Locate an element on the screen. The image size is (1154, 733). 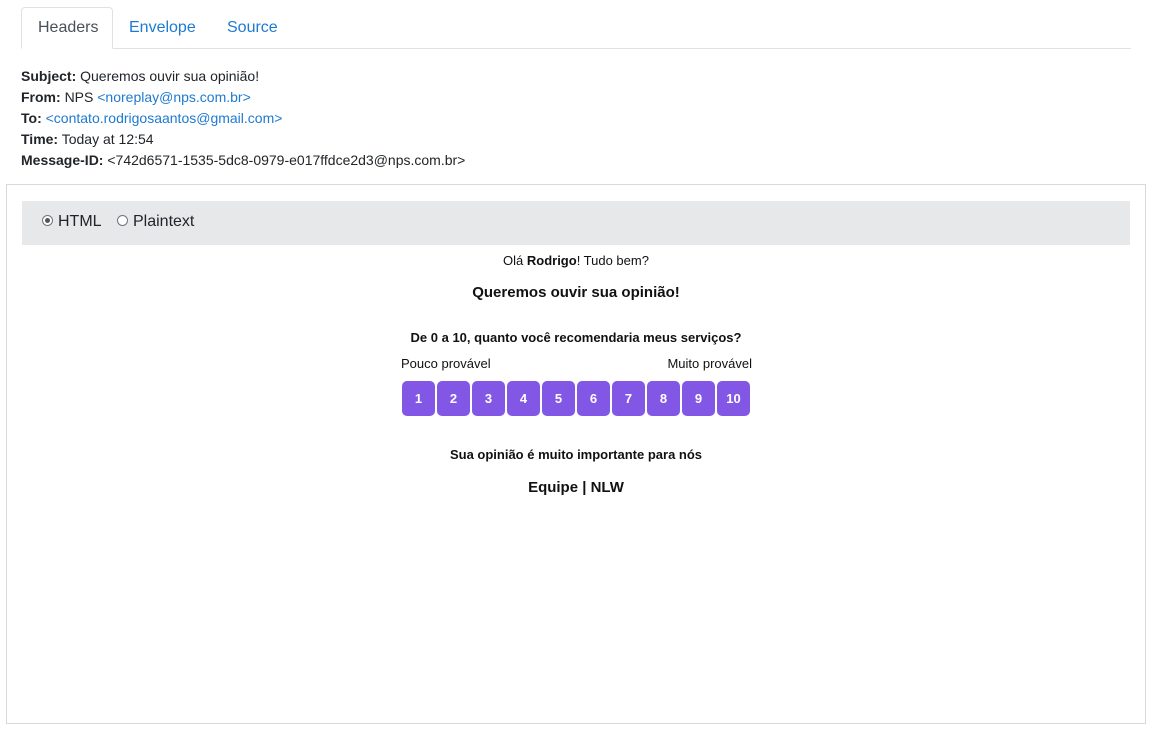
subject-label: Subject: is located at coordinates (49, 76).